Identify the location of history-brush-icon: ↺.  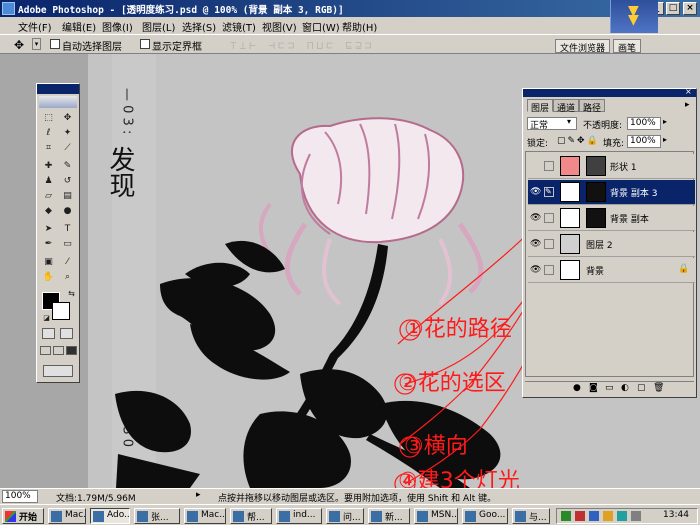
(67, 181).